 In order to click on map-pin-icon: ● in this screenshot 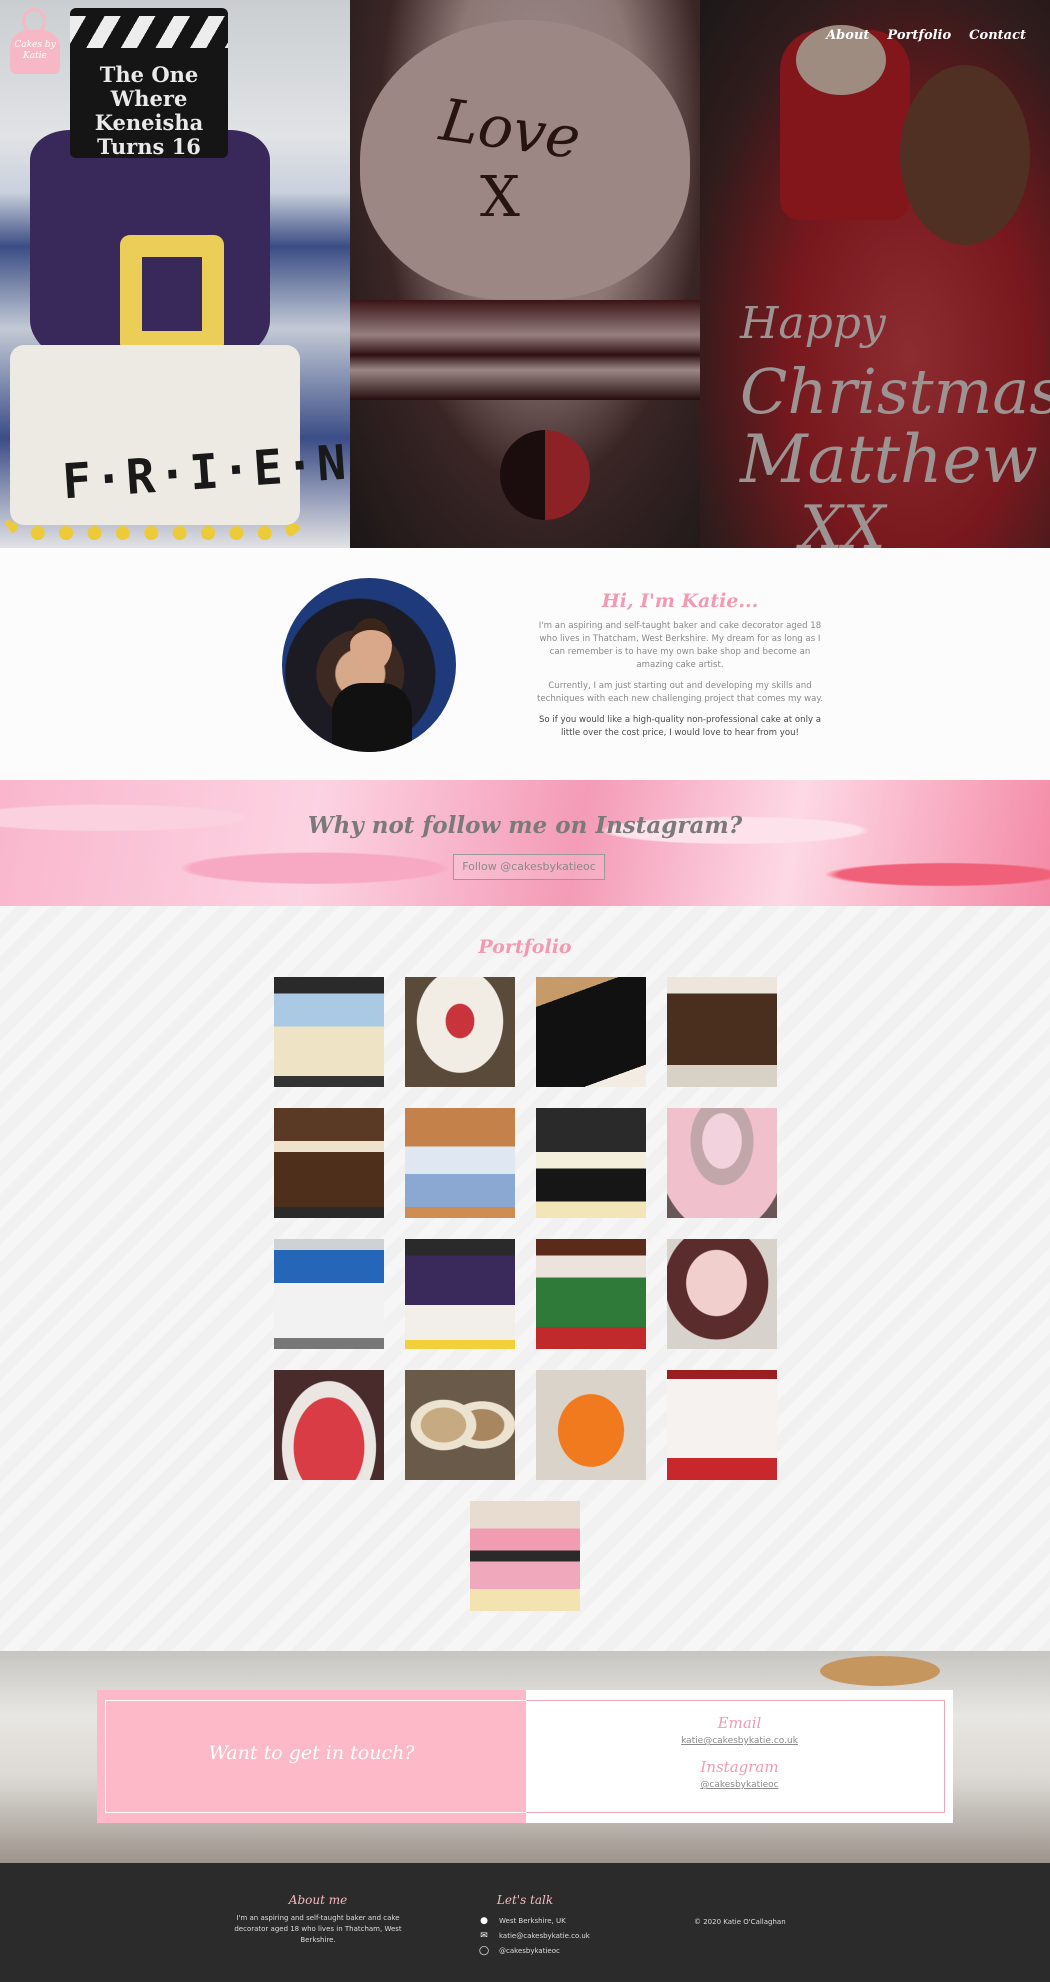, I will do `click(484, 1920)`.